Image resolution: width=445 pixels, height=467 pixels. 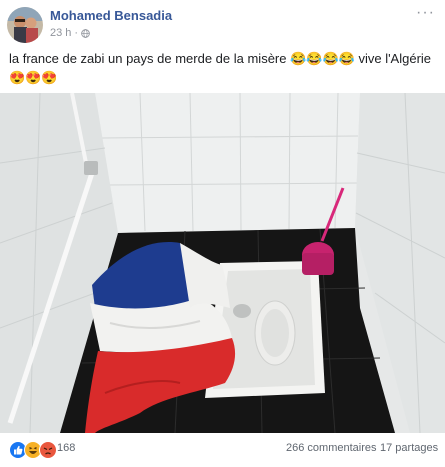 What do you see at coordinates (60, 33) in the screenshot?
I see `post-timestamp: 23 h` at bounding box center [60, 33].